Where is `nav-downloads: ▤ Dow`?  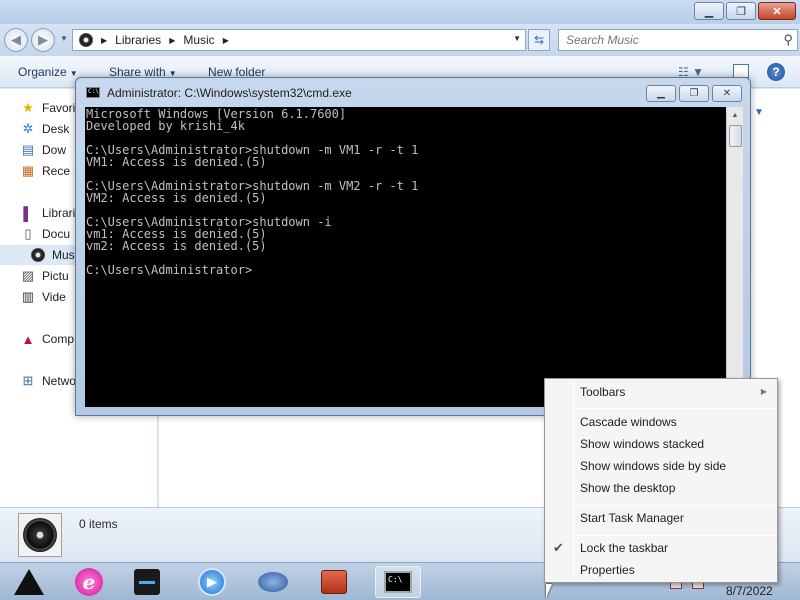 nav-downloads: ▤ Dow is located at coordinates (43, 150).